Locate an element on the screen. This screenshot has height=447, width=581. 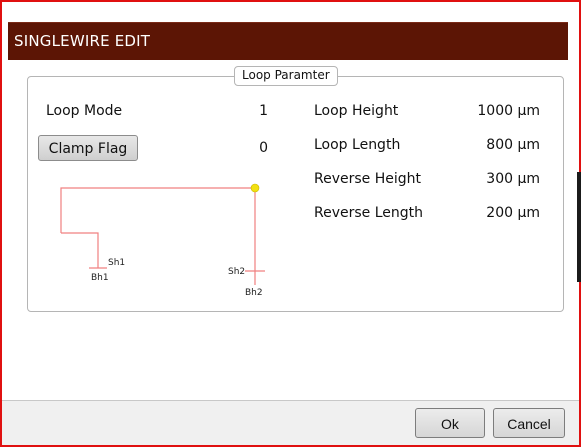
title-bar: SINGLEWIRE EDIT is located at coordinates (288, 41).